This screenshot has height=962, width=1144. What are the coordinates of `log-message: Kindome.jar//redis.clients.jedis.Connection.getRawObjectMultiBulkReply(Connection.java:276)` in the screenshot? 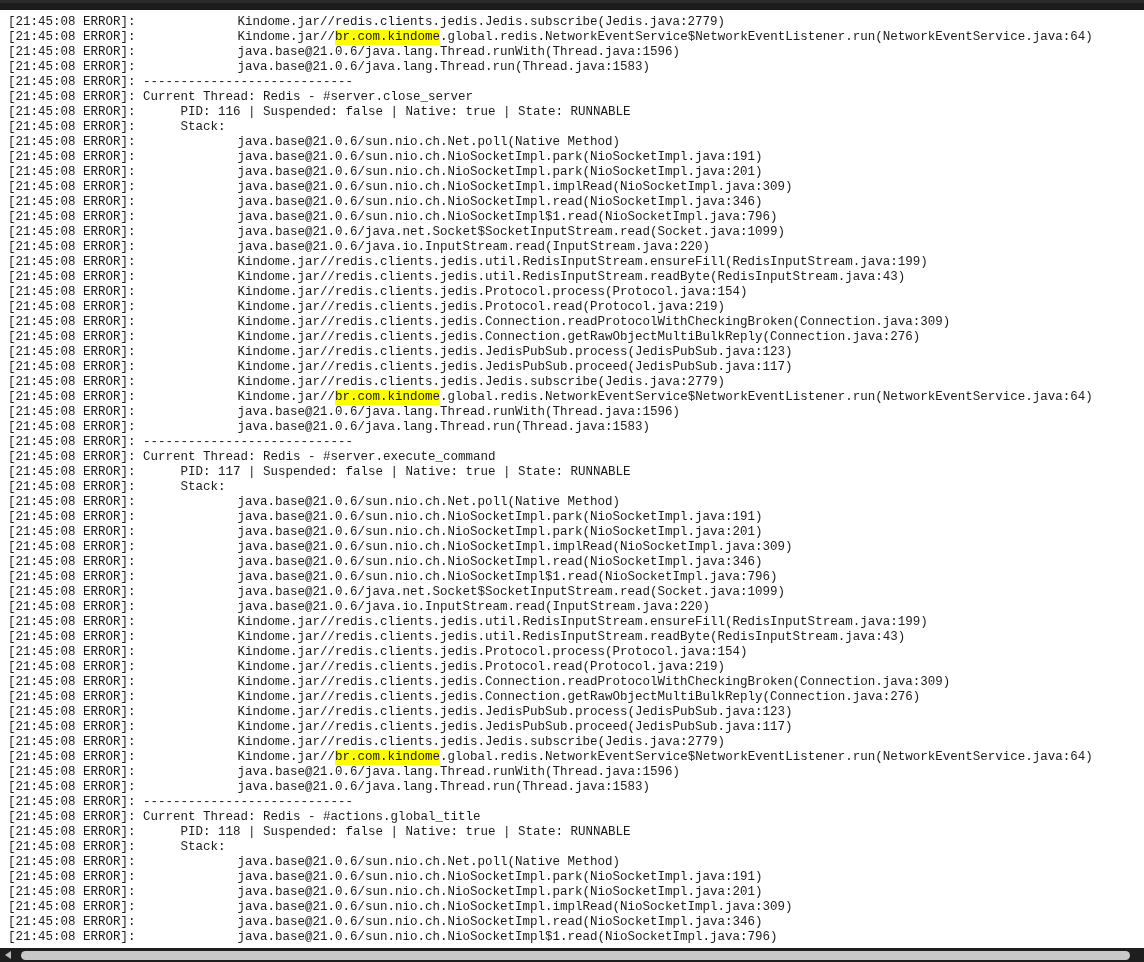 It's located at (579, 337).